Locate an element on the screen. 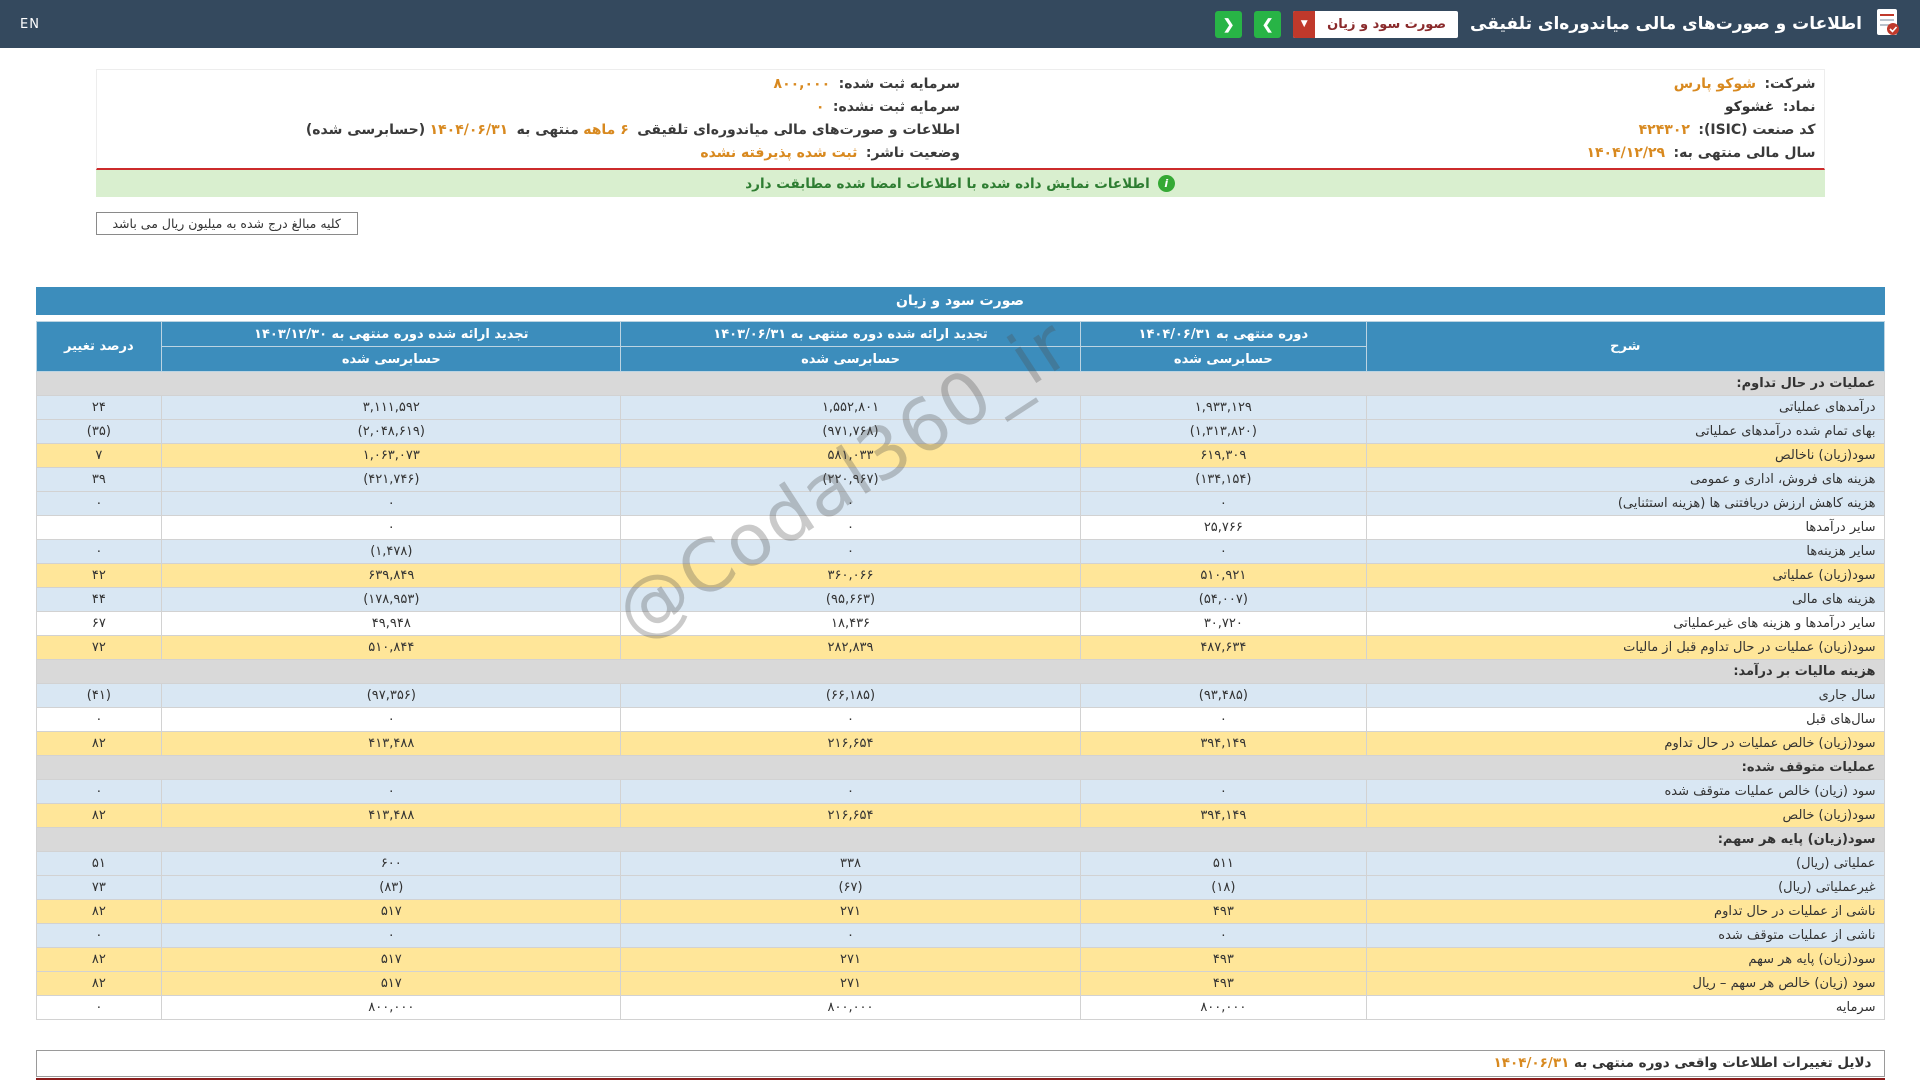 The image size is (1920, 1080). section-row: عملیات متوقف شده: is located at coordinates (960, 767).